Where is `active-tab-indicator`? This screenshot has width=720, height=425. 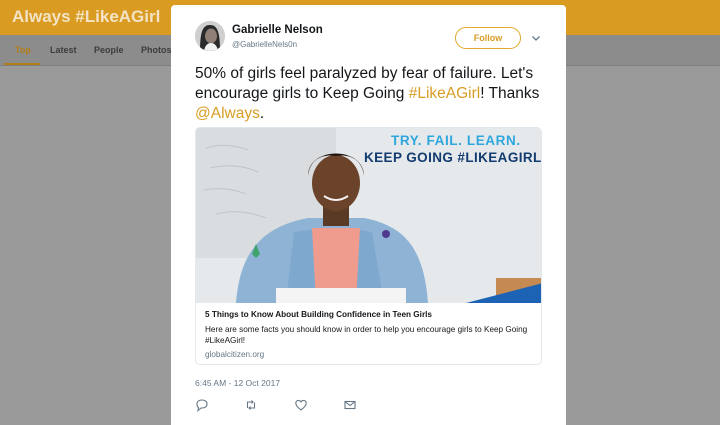 active-tab-indicator is located at coordinates (22, 64).